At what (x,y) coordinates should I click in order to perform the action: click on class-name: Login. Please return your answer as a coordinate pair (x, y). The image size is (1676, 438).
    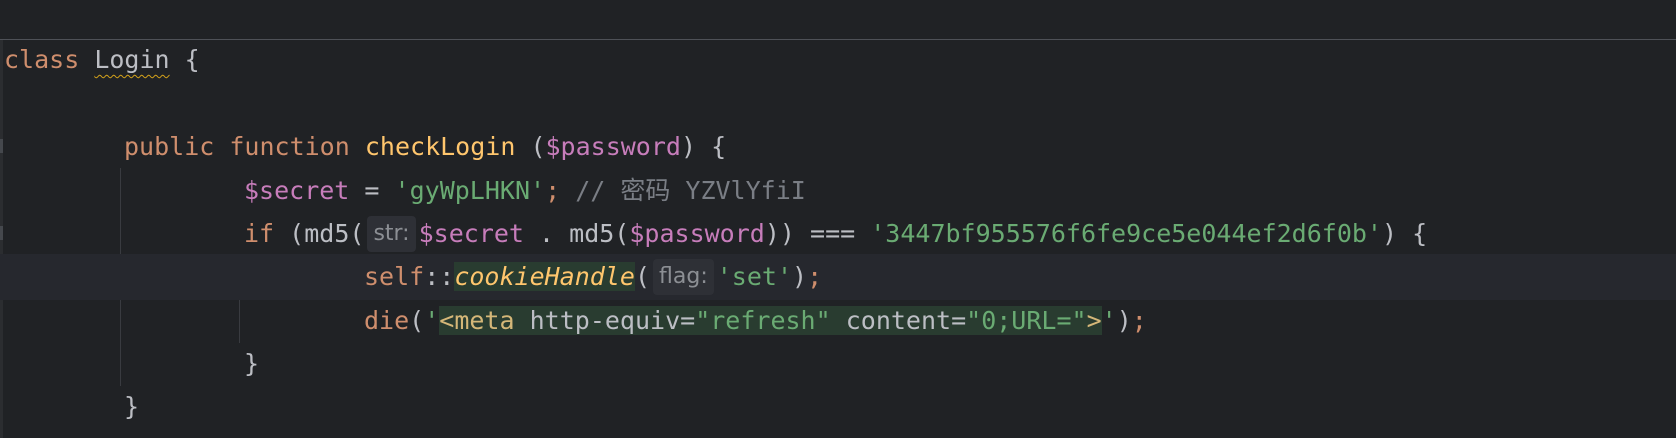
    Looking at the image, I should click on (132, 59).